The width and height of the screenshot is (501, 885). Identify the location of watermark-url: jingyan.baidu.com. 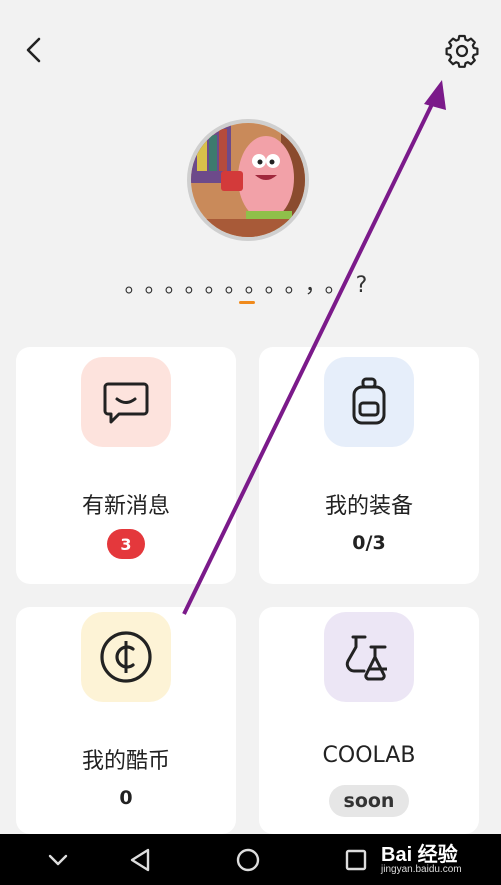
(421, 869).